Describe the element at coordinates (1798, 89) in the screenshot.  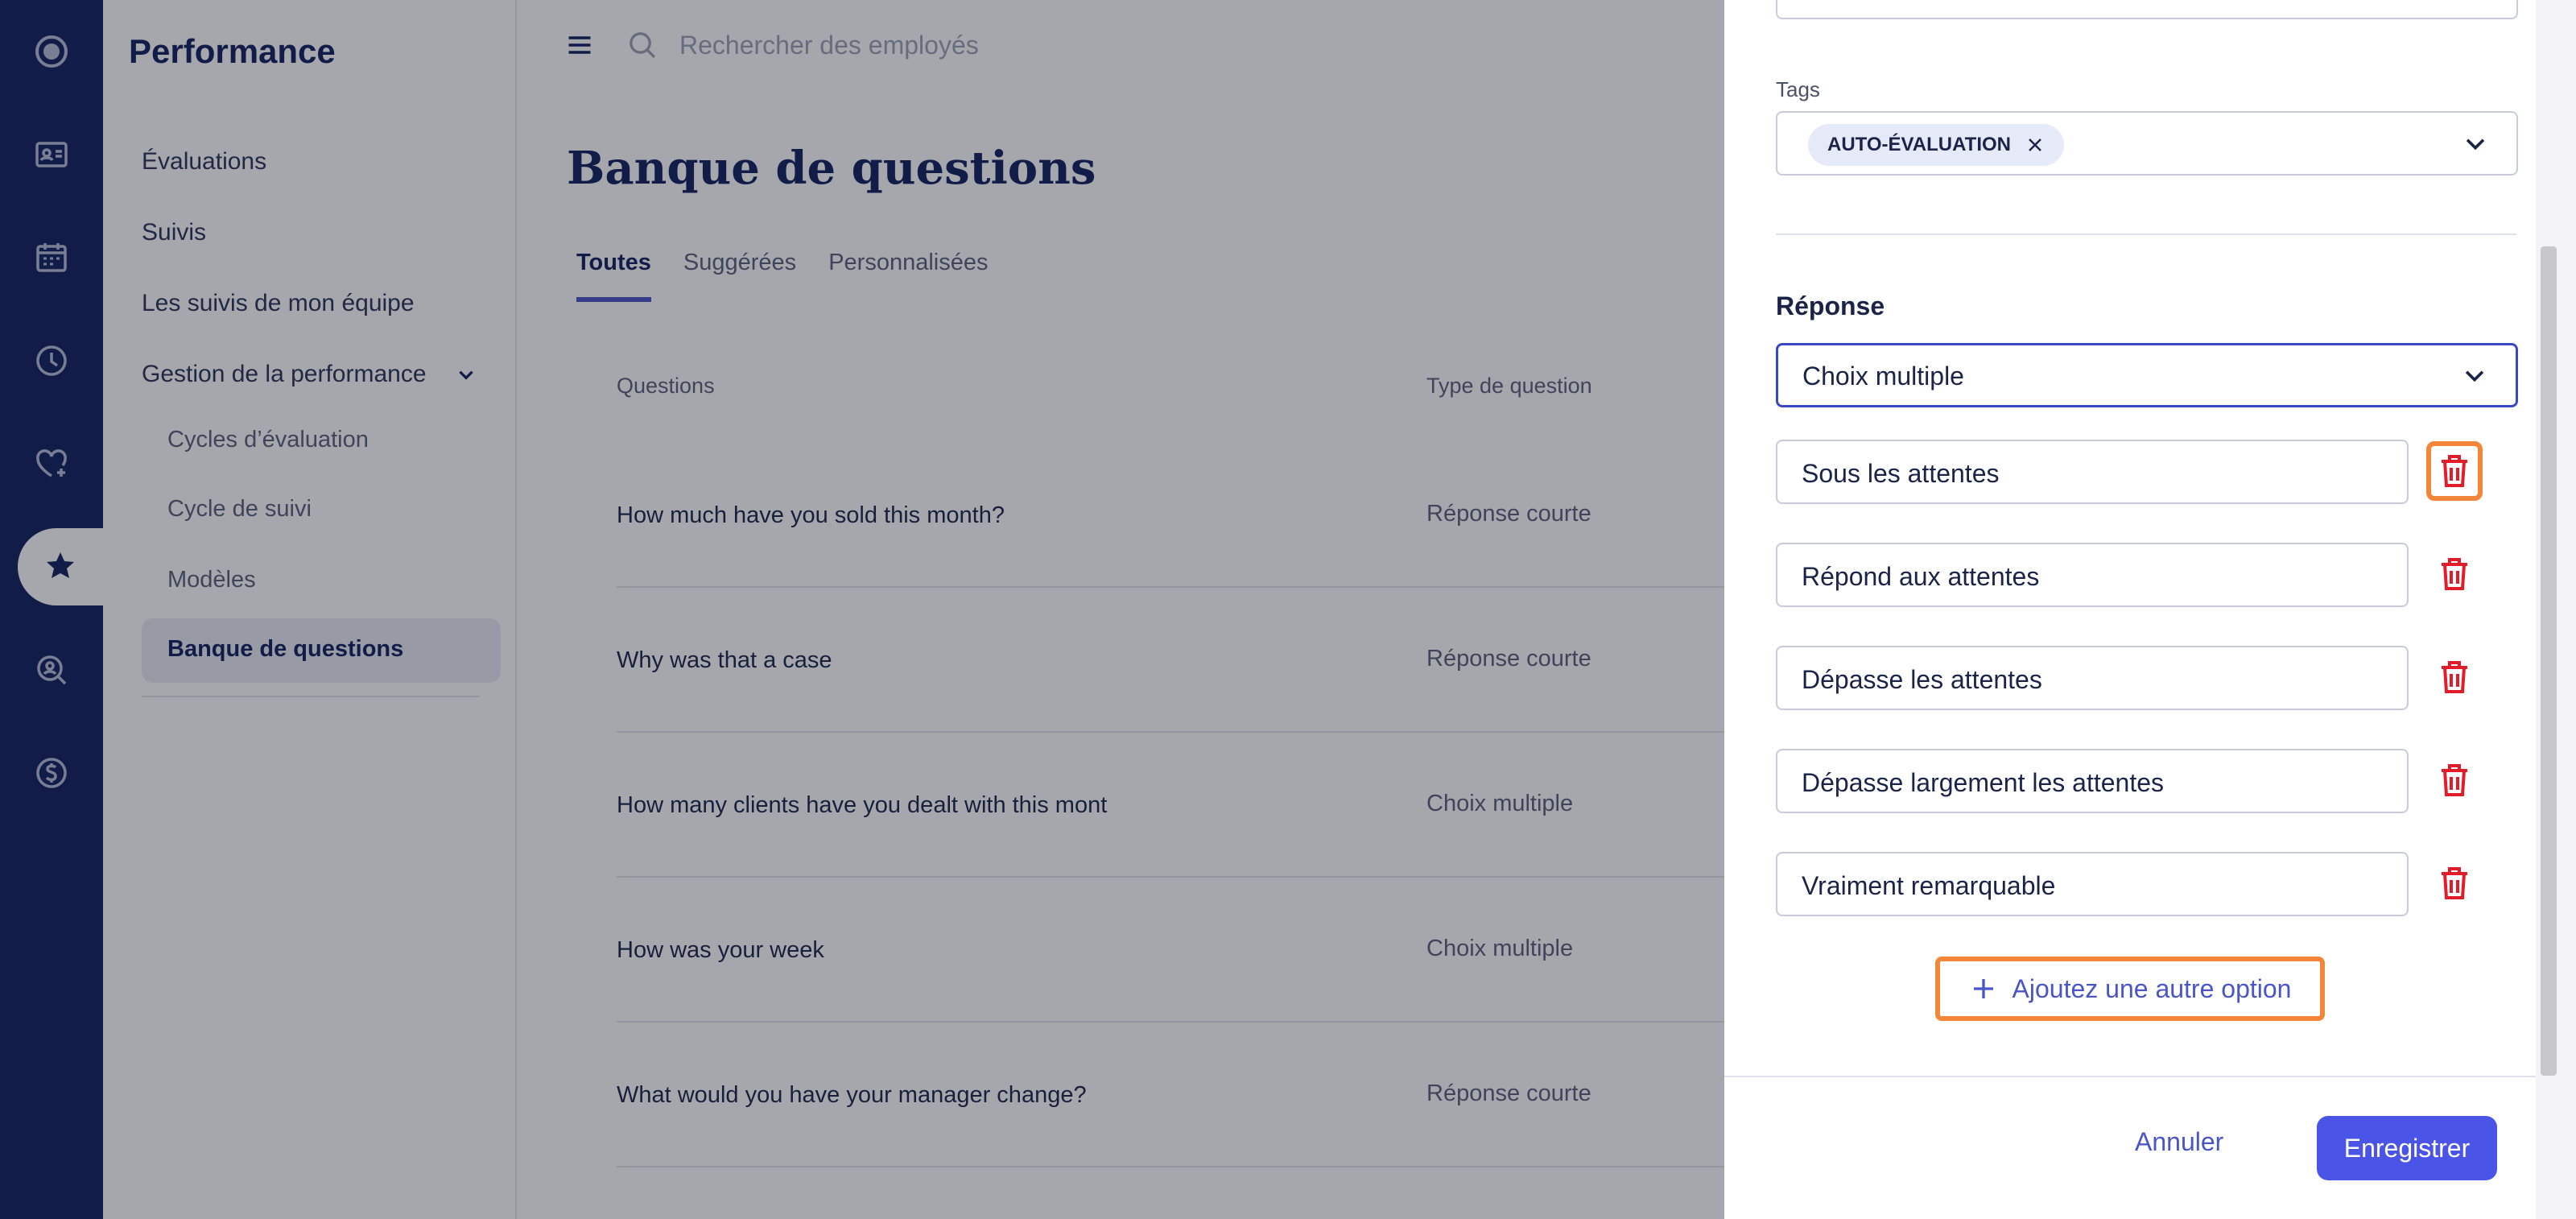
I see `tags-label: Tags` at that location.